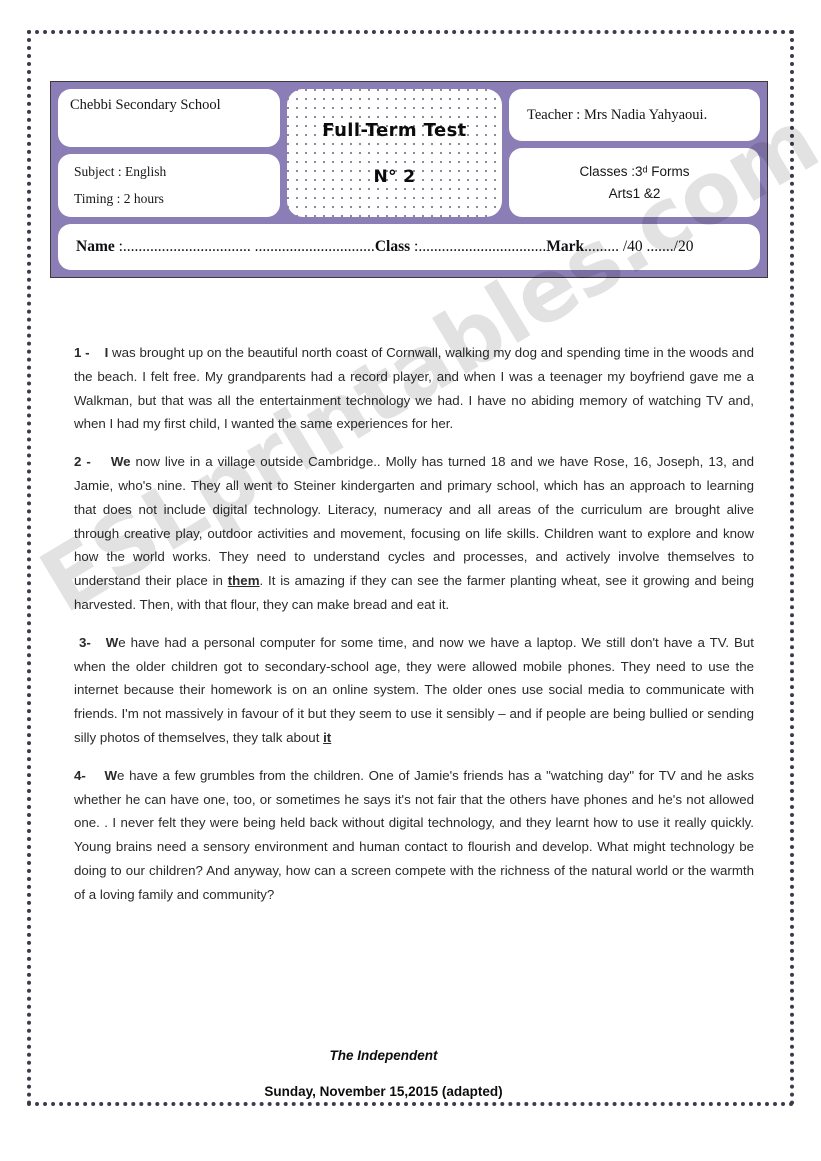  I want to click on paragraph-lead-2: We, so click(120, 462).